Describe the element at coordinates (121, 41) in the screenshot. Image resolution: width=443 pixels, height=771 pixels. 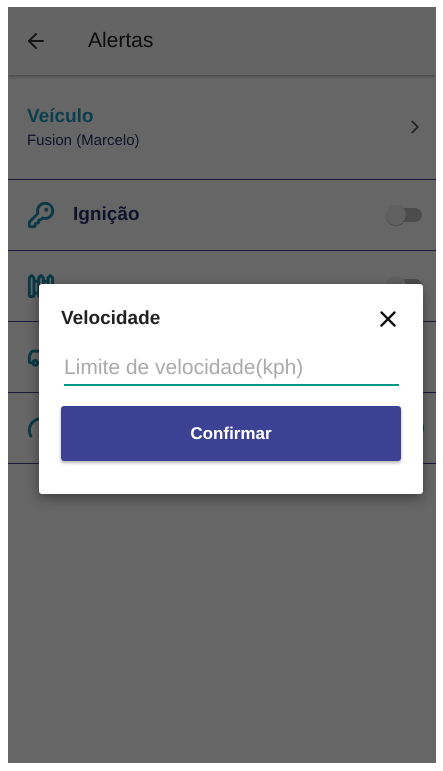
I see `app-bar-title: Alertas` at that location.